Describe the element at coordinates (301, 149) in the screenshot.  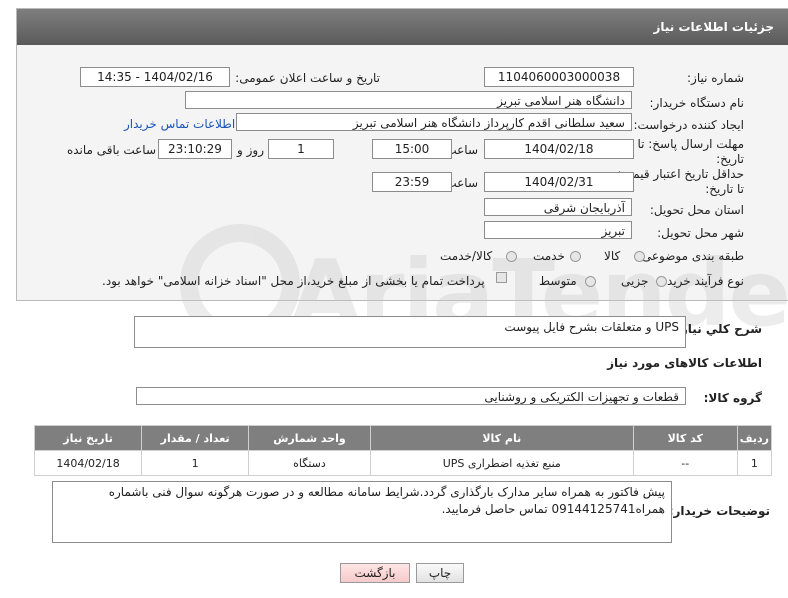
I see `days-remaining-field: 1` at that location.